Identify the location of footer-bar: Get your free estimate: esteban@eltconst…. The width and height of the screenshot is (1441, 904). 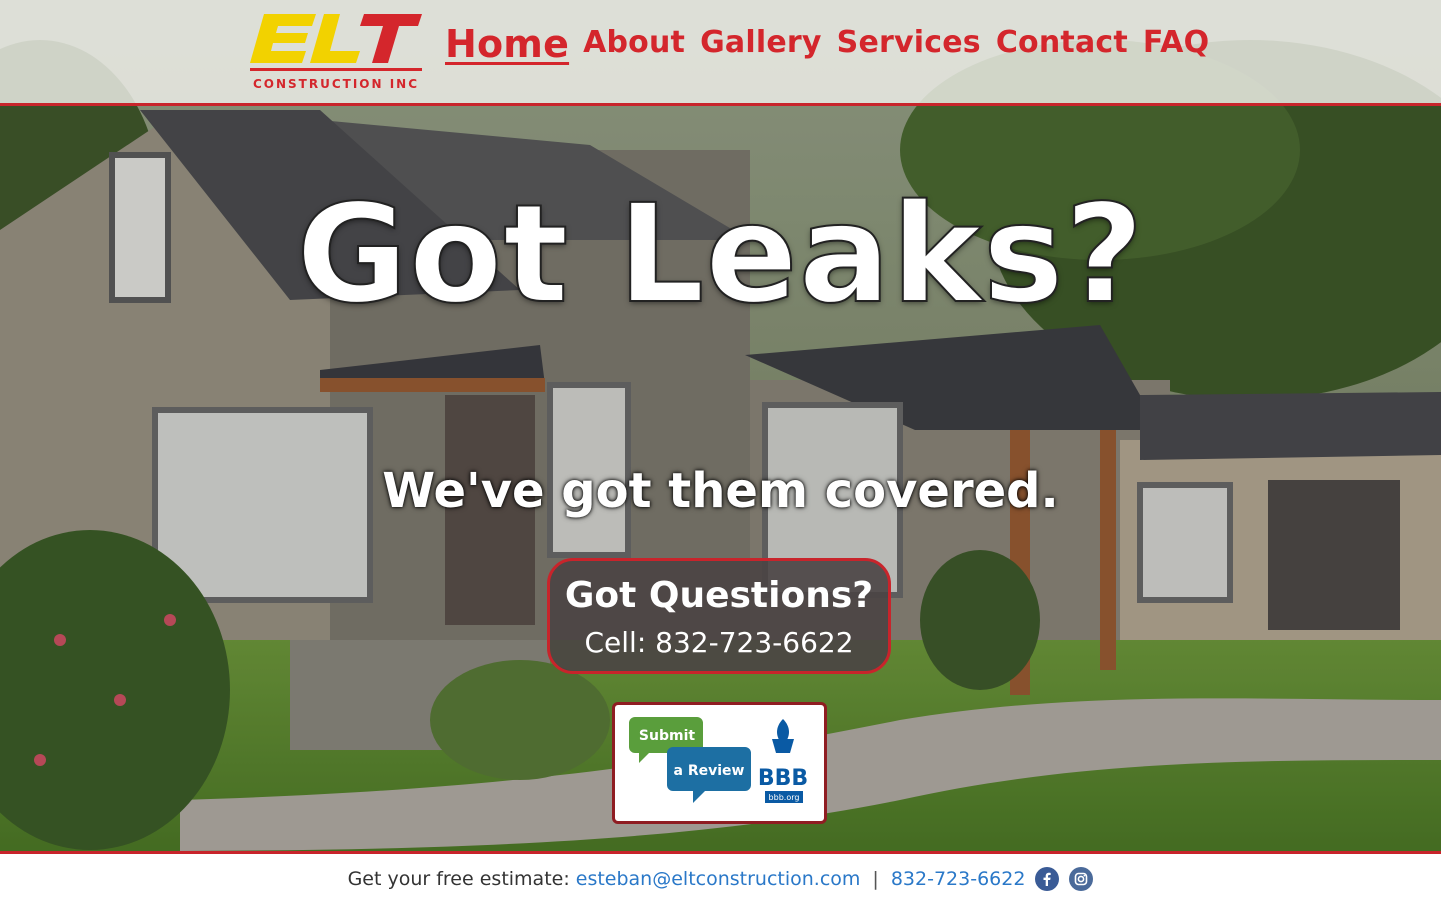
(720, 877).